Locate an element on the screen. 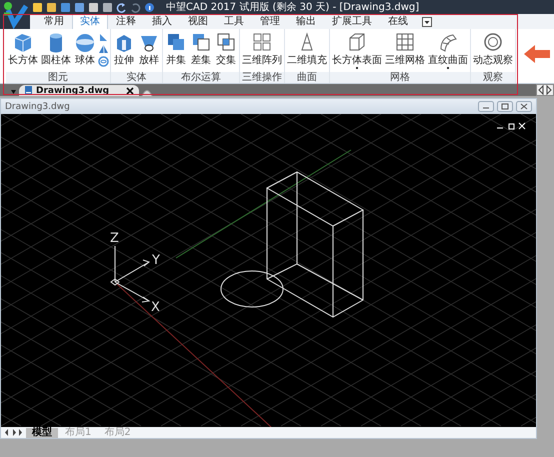 The image size is (554, 457). scroll-tabs-icon is located at coordinates (545, 90).